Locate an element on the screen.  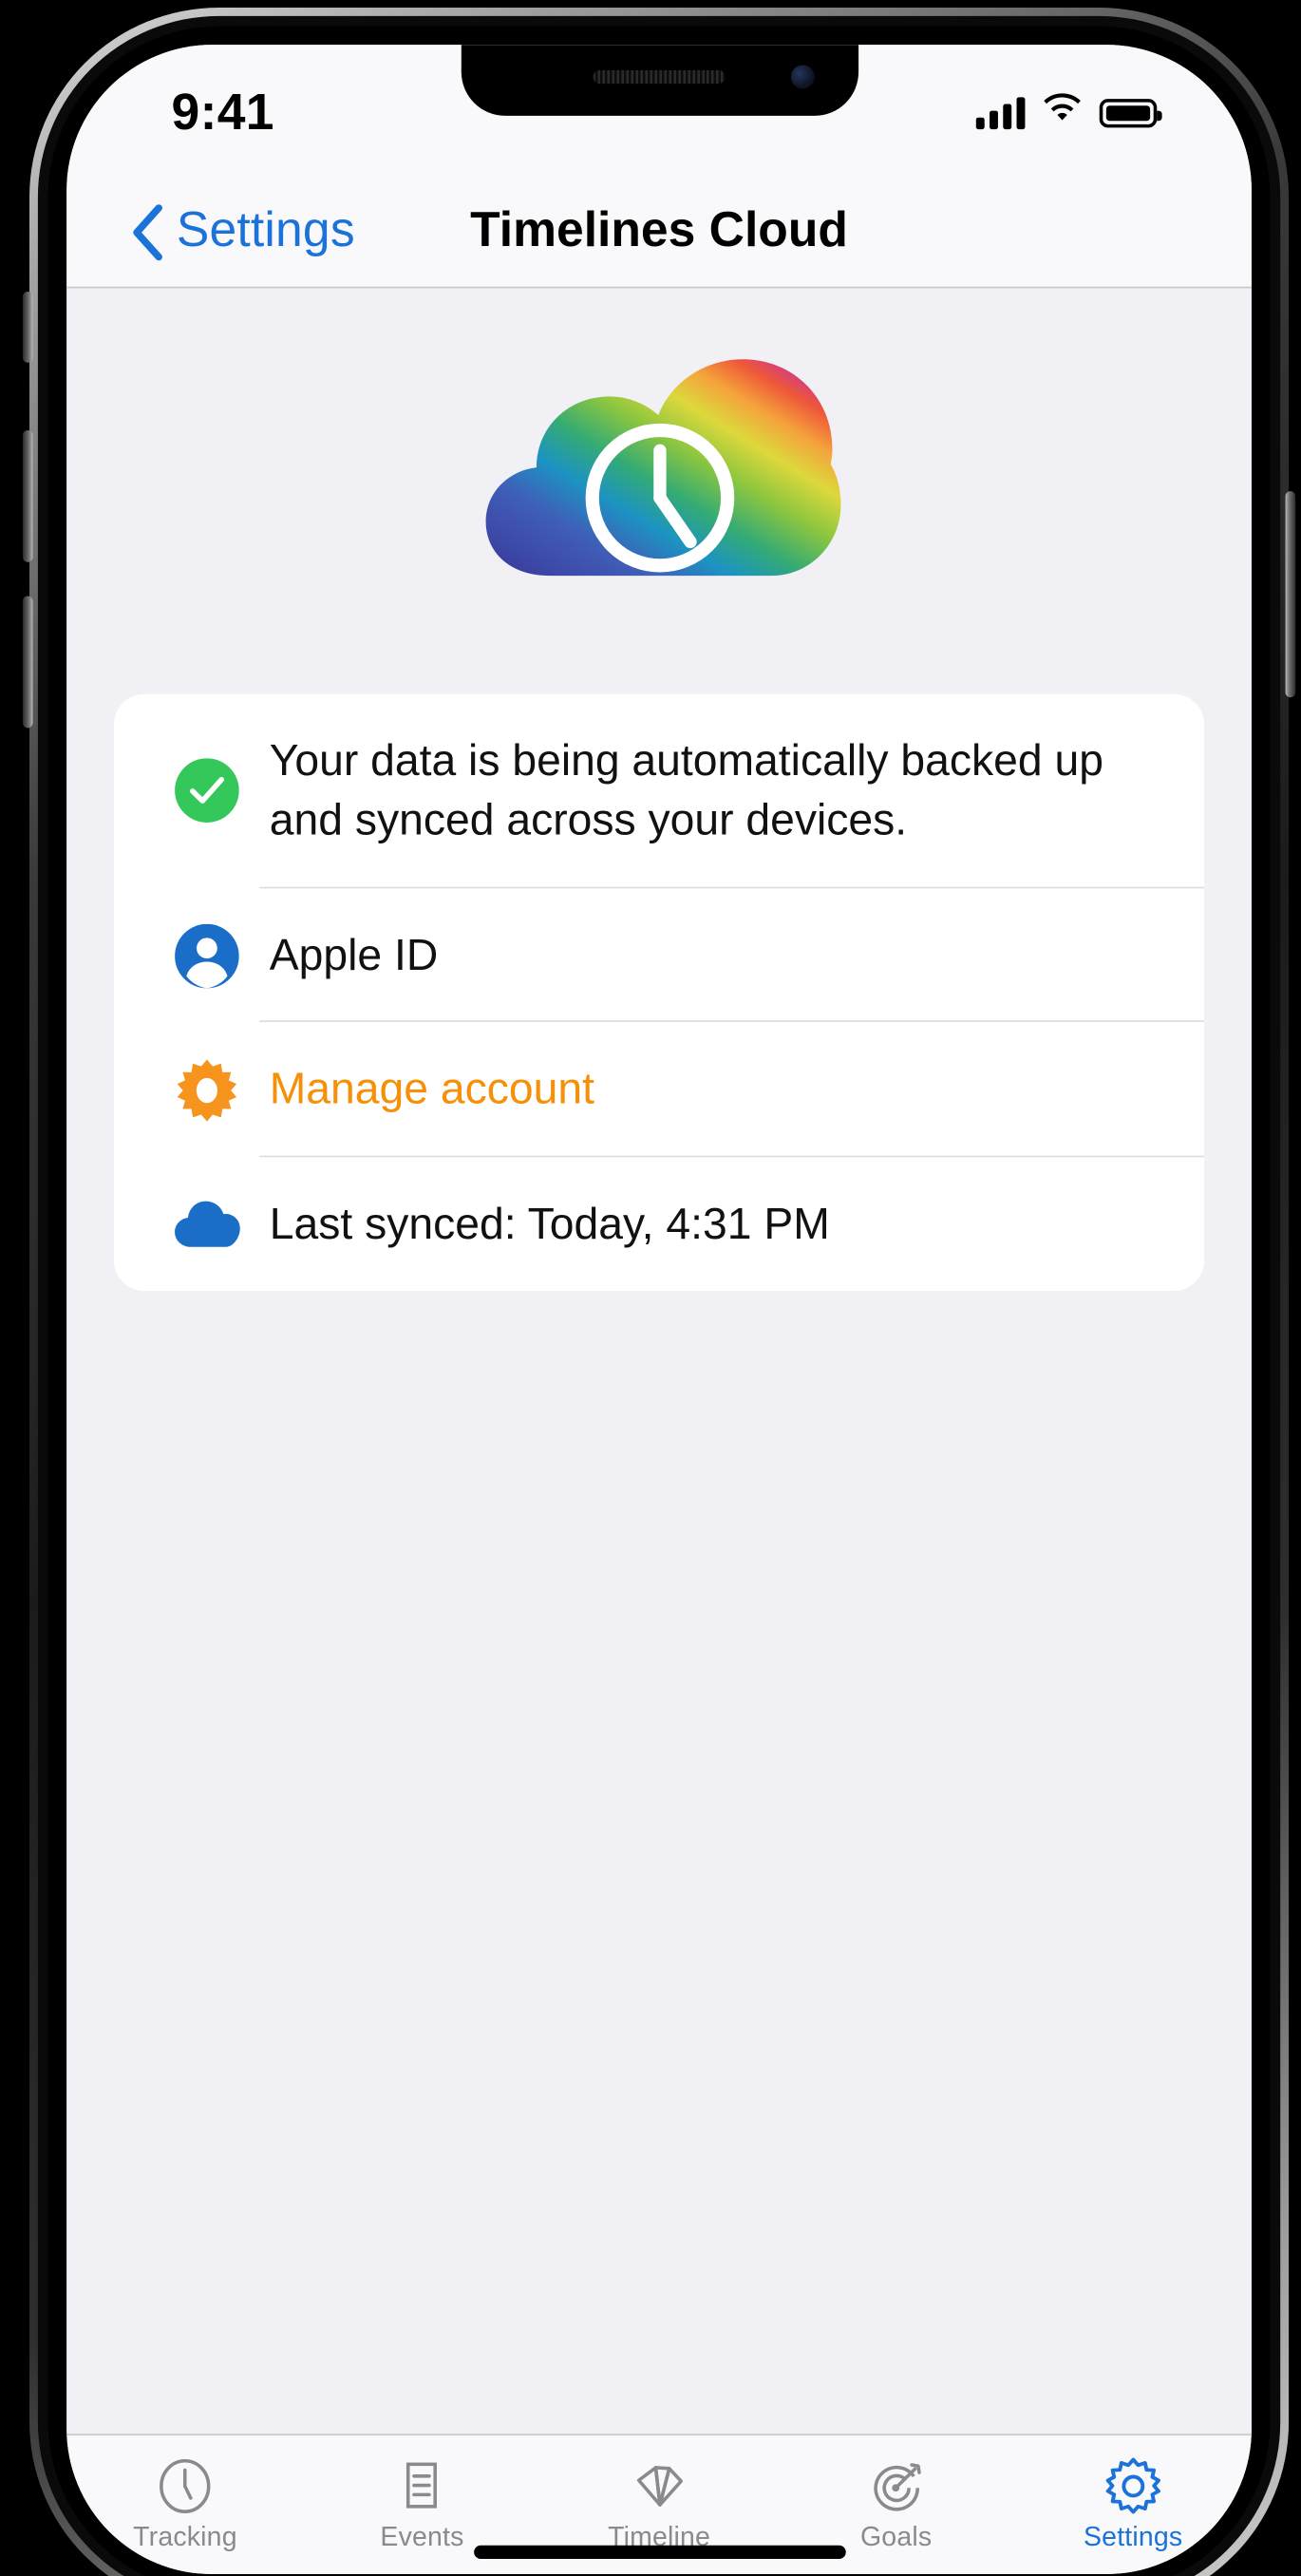
list-item-body: Manage account is located at coordinates (732, 1090).